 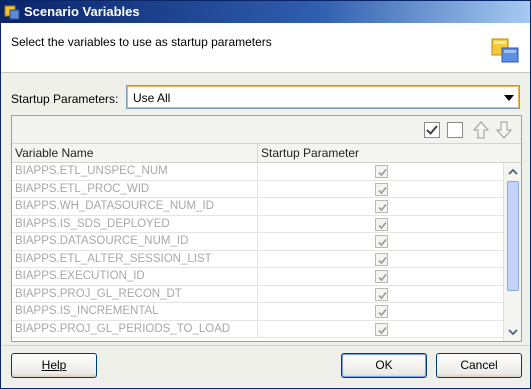 What do you see at coordinates (135, 224) in the screenshot?
I see `variable-name-cell: BIAPPS.IS_SDS_DEPLOYED` at bounding box center [135, 224].